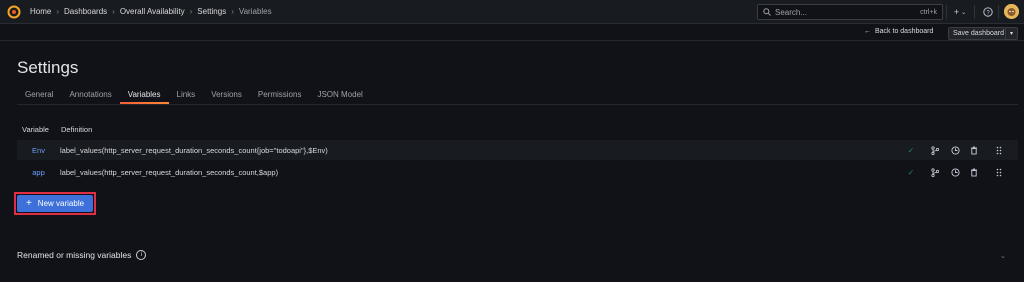 The height and width of the screenshot is (282, 1024). Describe the element at coordinates (767, 12) in the screenshot. I see `search-icon` at that location.